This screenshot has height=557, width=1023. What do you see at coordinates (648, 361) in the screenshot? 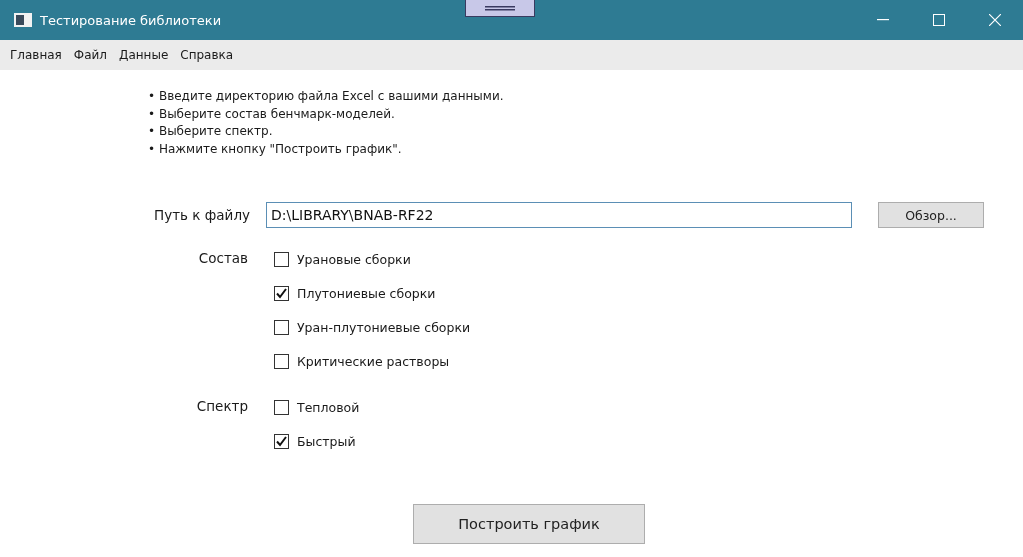
I see `option-label: Критические растворы` at bounding box center [648, 361].